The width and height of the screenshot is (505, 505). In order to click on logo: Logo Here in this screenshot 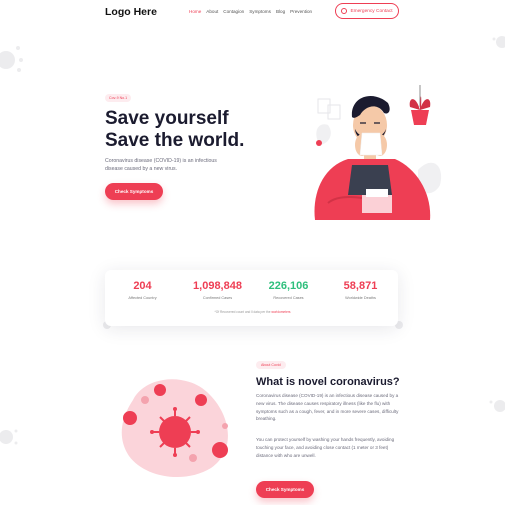, I will do `click(131, 12)`.